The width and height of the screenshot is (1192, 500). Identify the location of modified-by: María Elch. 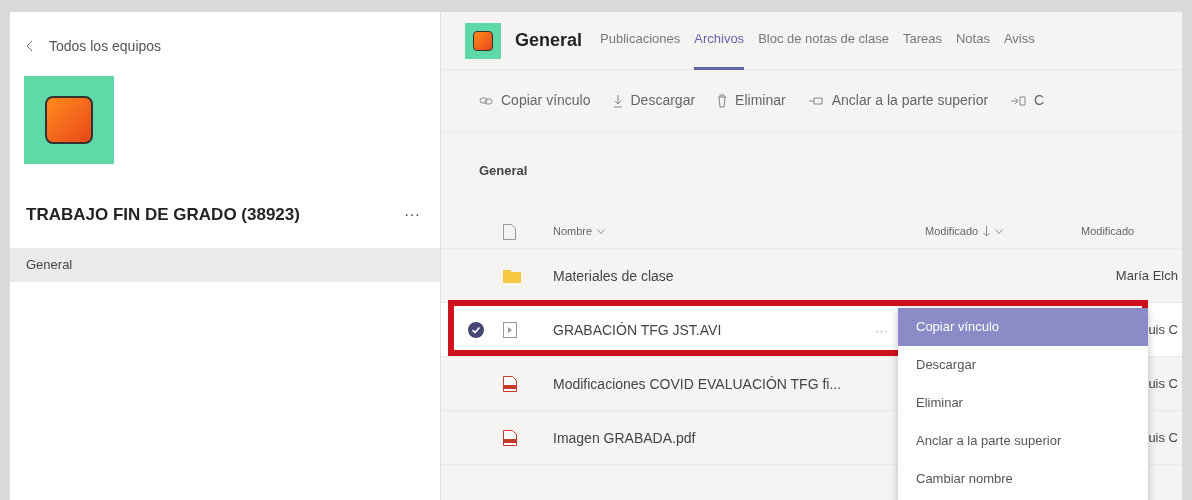
(1146, 275).